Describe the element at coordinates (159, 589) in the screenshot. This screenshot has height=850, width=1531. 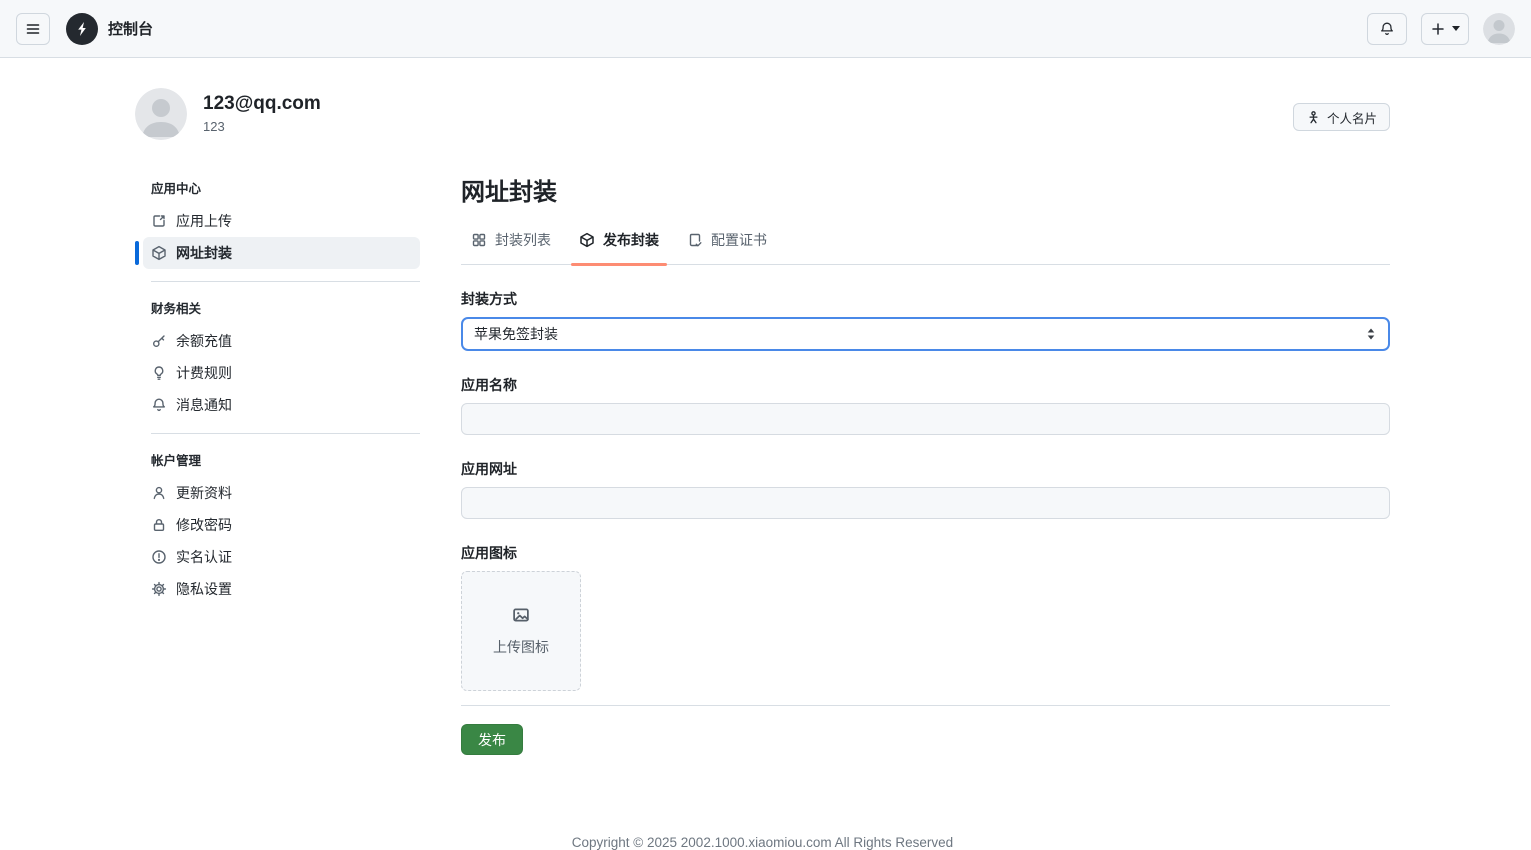
I see `gear-icon` at that location.